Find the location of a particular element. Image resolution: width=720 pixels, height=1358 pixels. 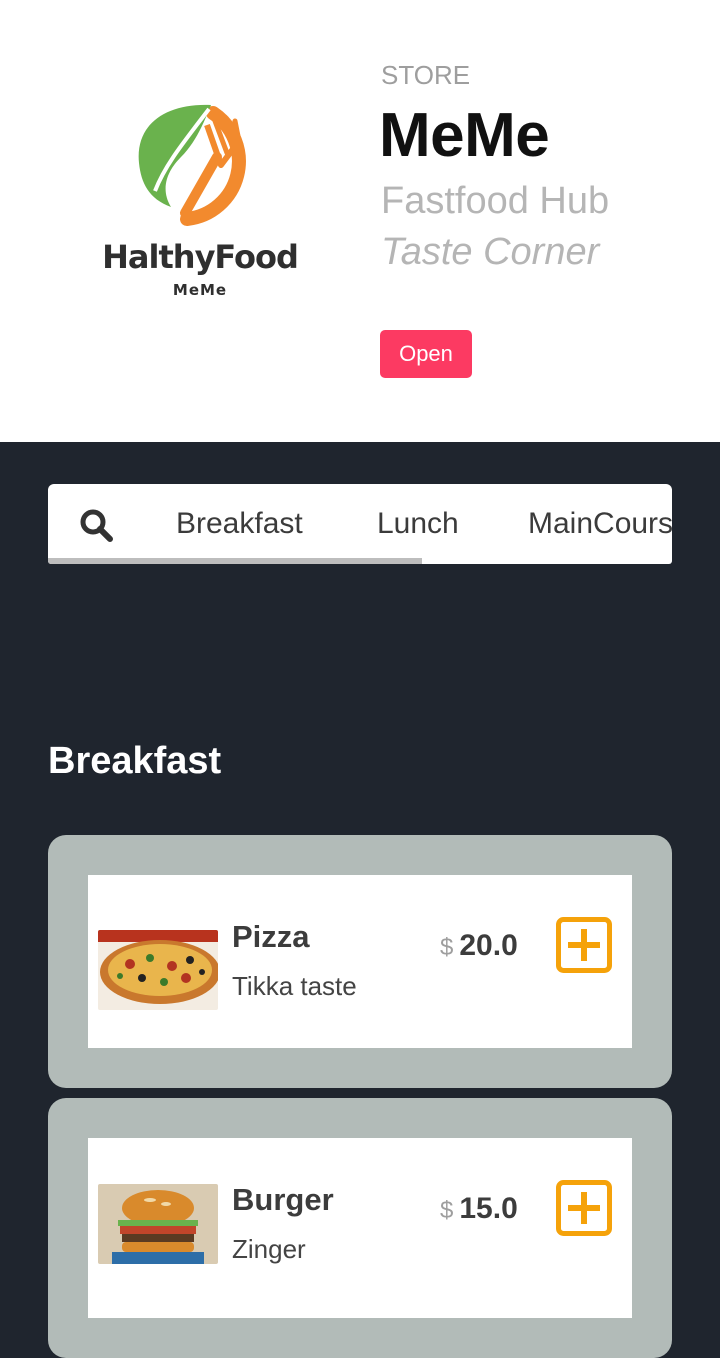

tab-breakfast: Breakfast is located at coordinates (239, 522).